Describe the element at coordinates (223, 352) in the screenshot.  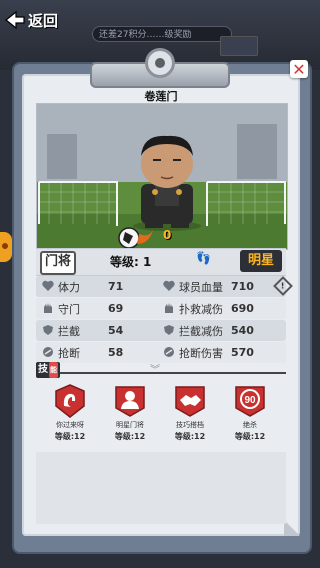
I see `stat-tackle-damage: 抢断伤害 570` at that location.